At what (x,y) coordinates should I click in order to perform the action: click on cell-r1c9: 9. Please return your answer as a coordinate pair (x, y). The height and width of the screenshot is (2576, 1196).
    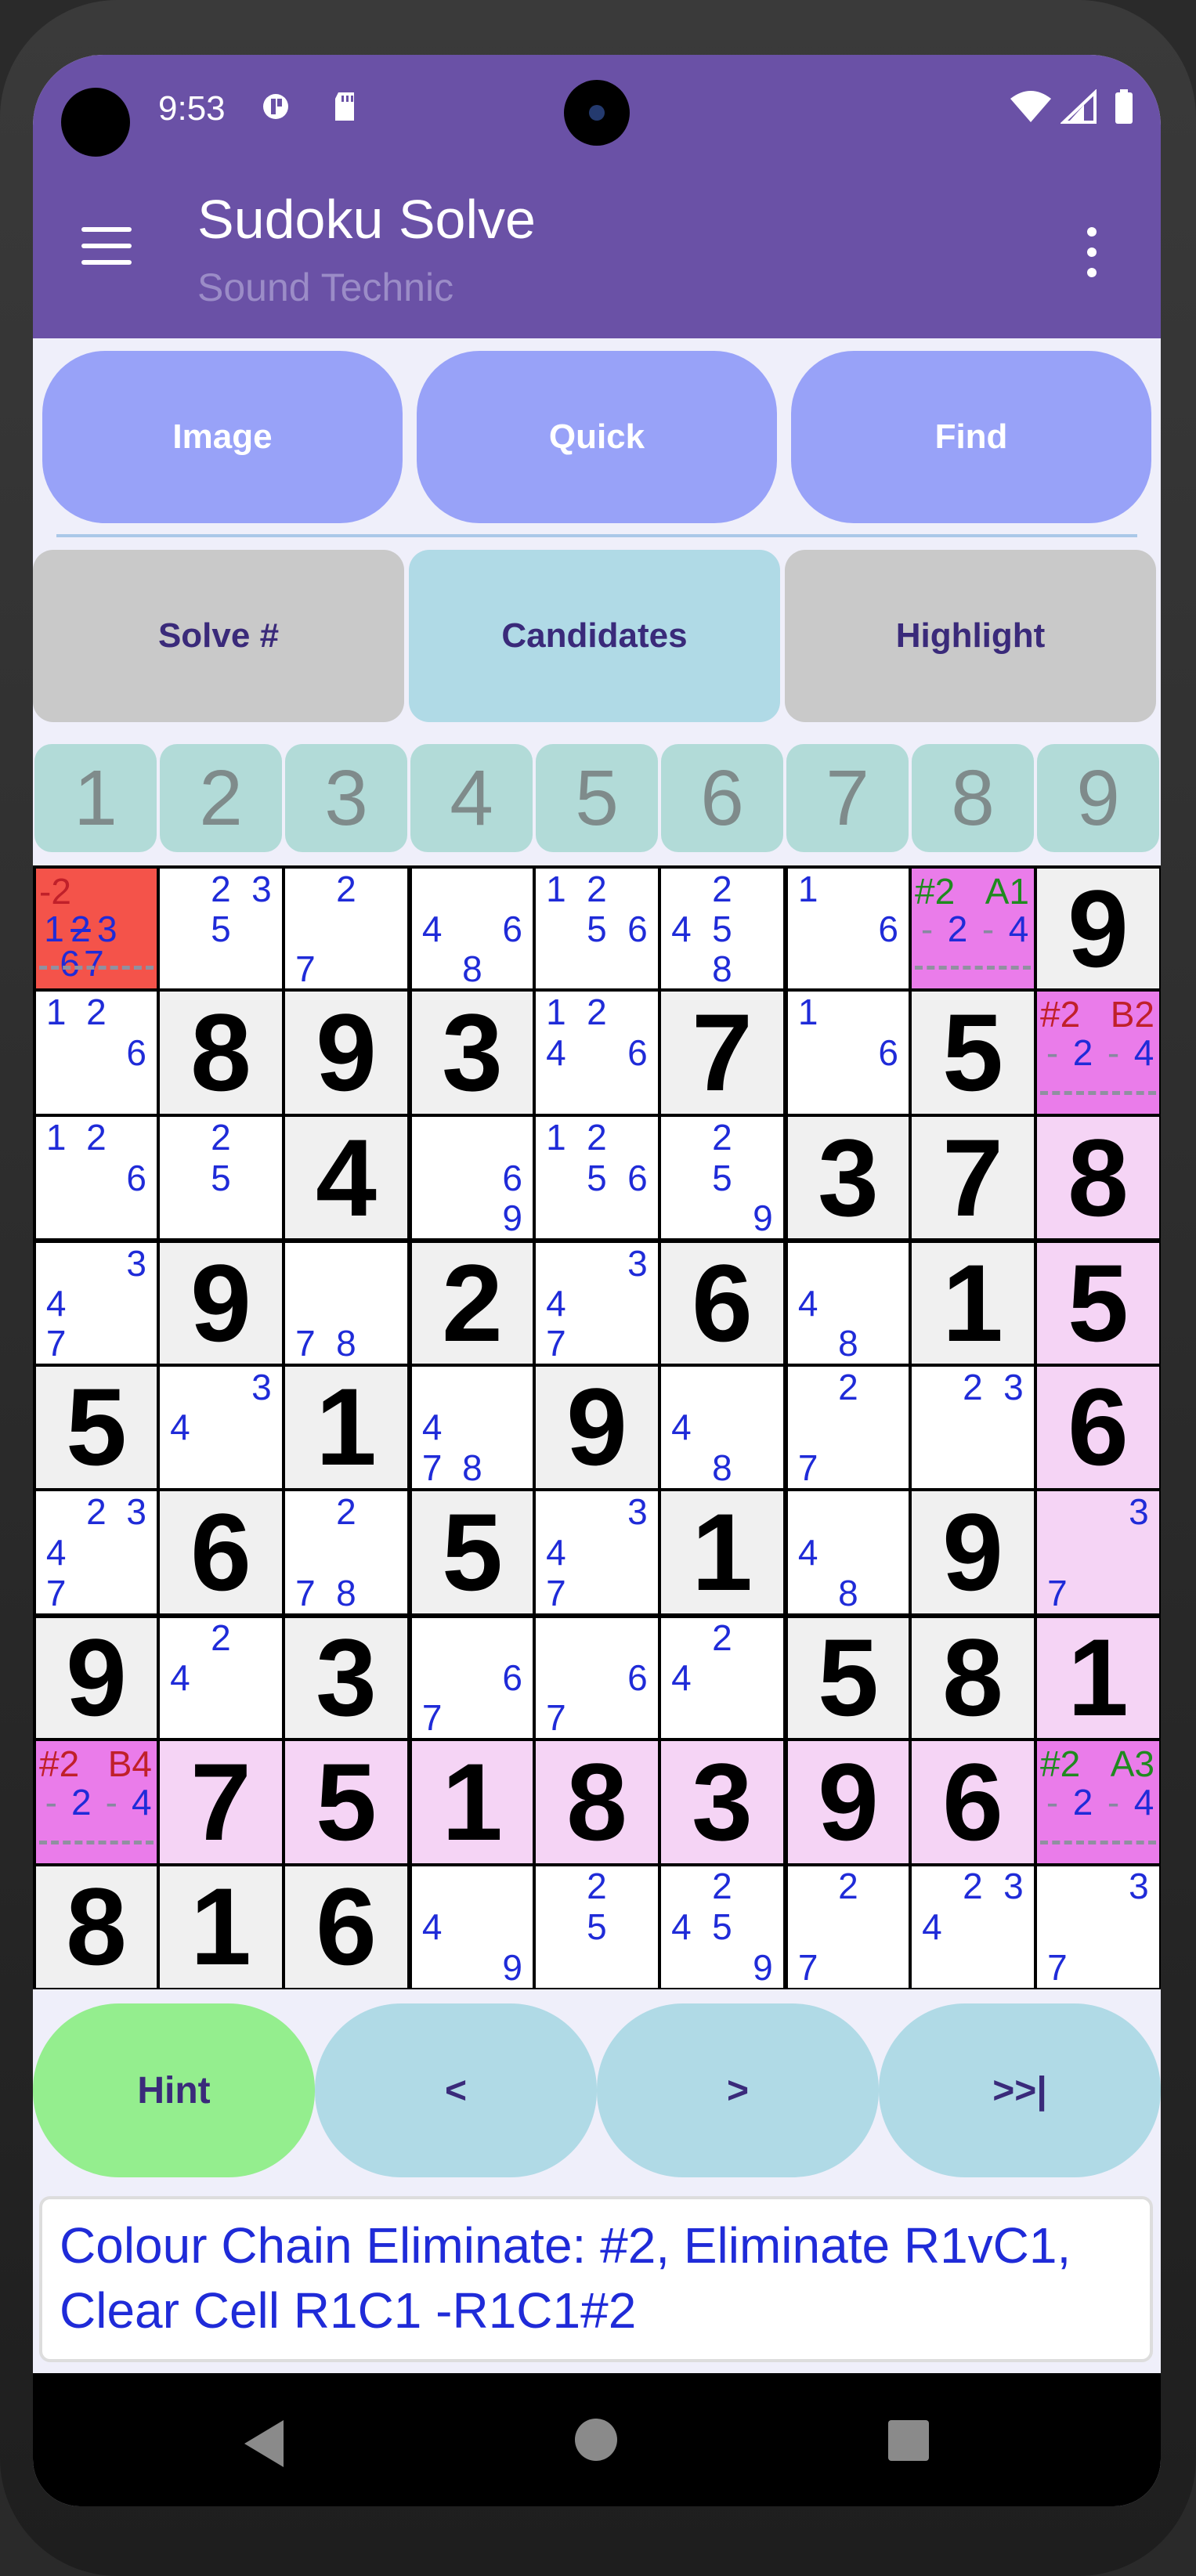
    Looking at the image, I should click on (1098, 929).